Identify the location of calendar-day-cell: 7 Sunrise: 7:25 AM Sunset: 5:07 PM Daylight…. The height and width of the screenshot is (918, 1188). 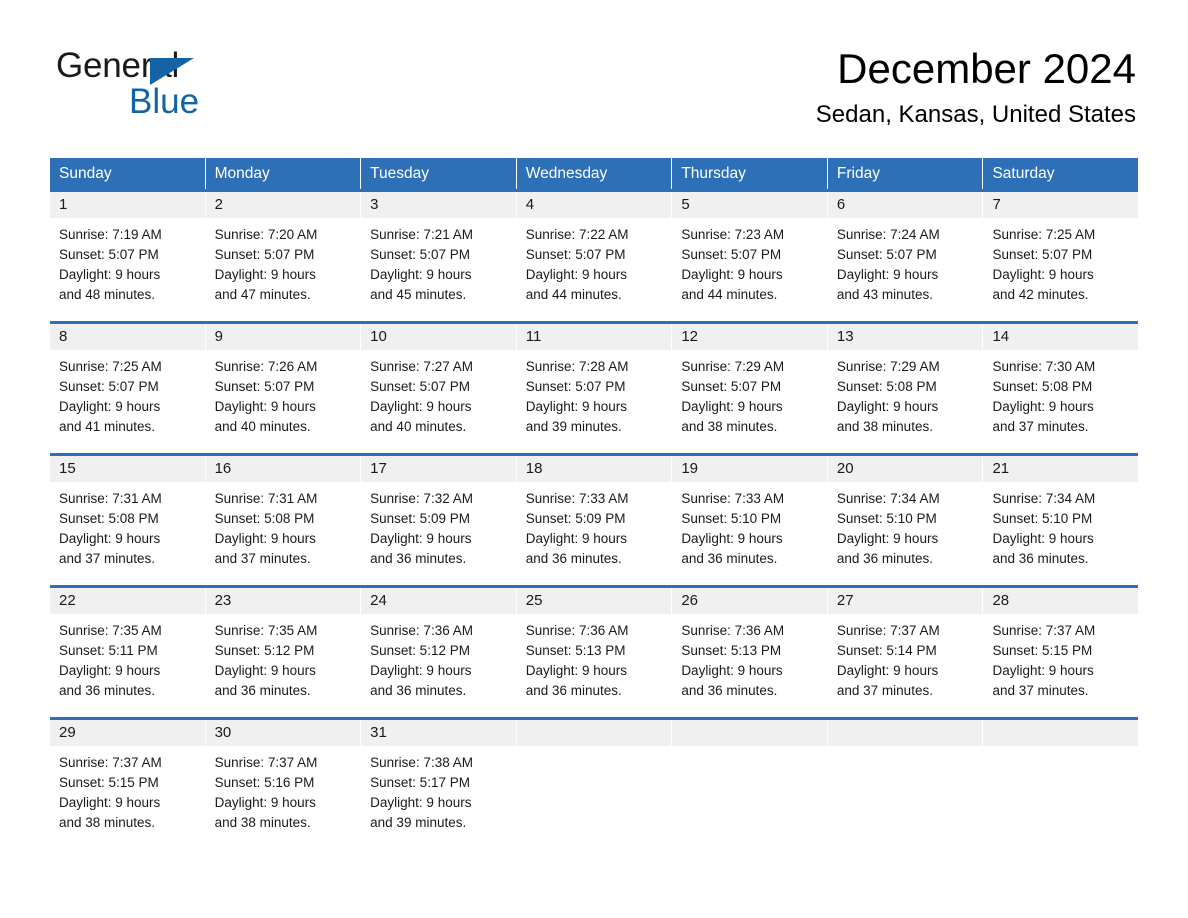
(1061, 253).